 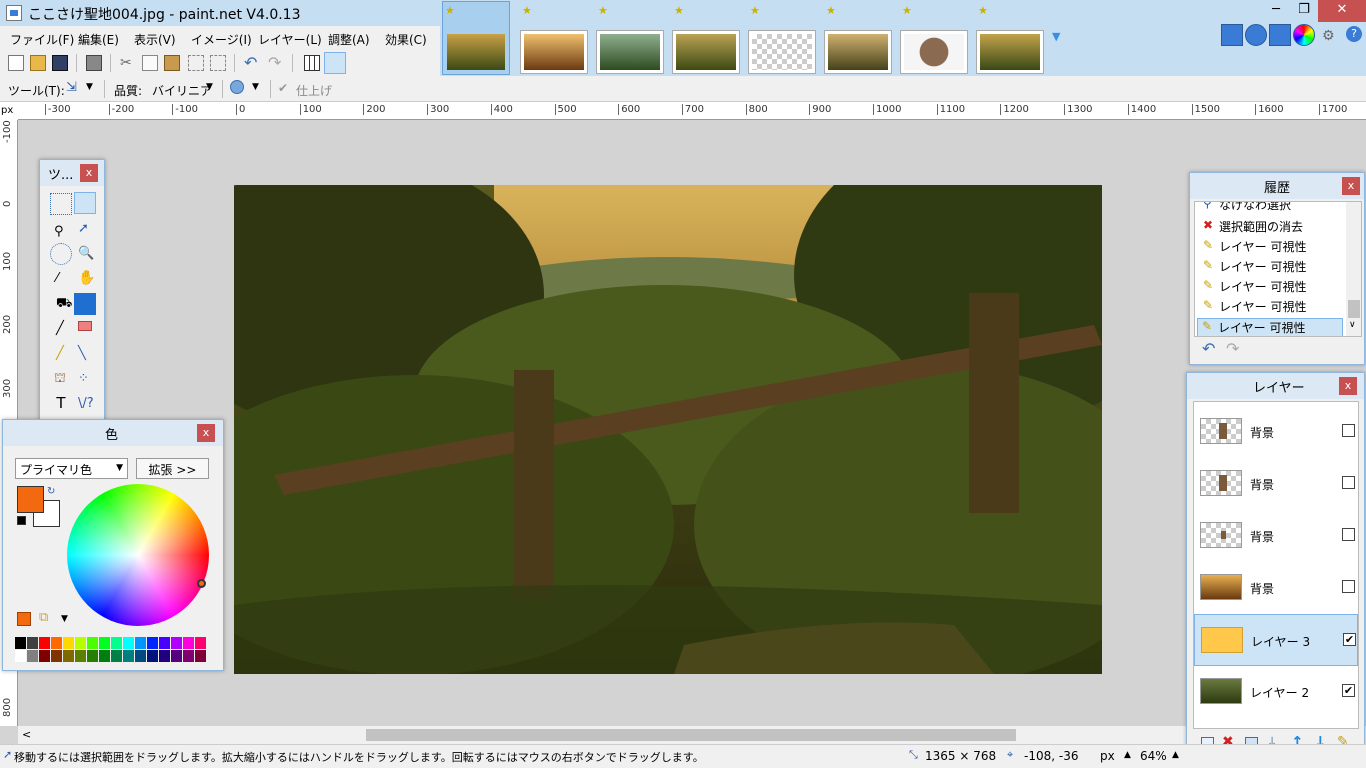 What do you see at coordinates (51, 491) in the screenshot?
I see `swap-colors-icon: ↻` at bounding box center [51, 491].